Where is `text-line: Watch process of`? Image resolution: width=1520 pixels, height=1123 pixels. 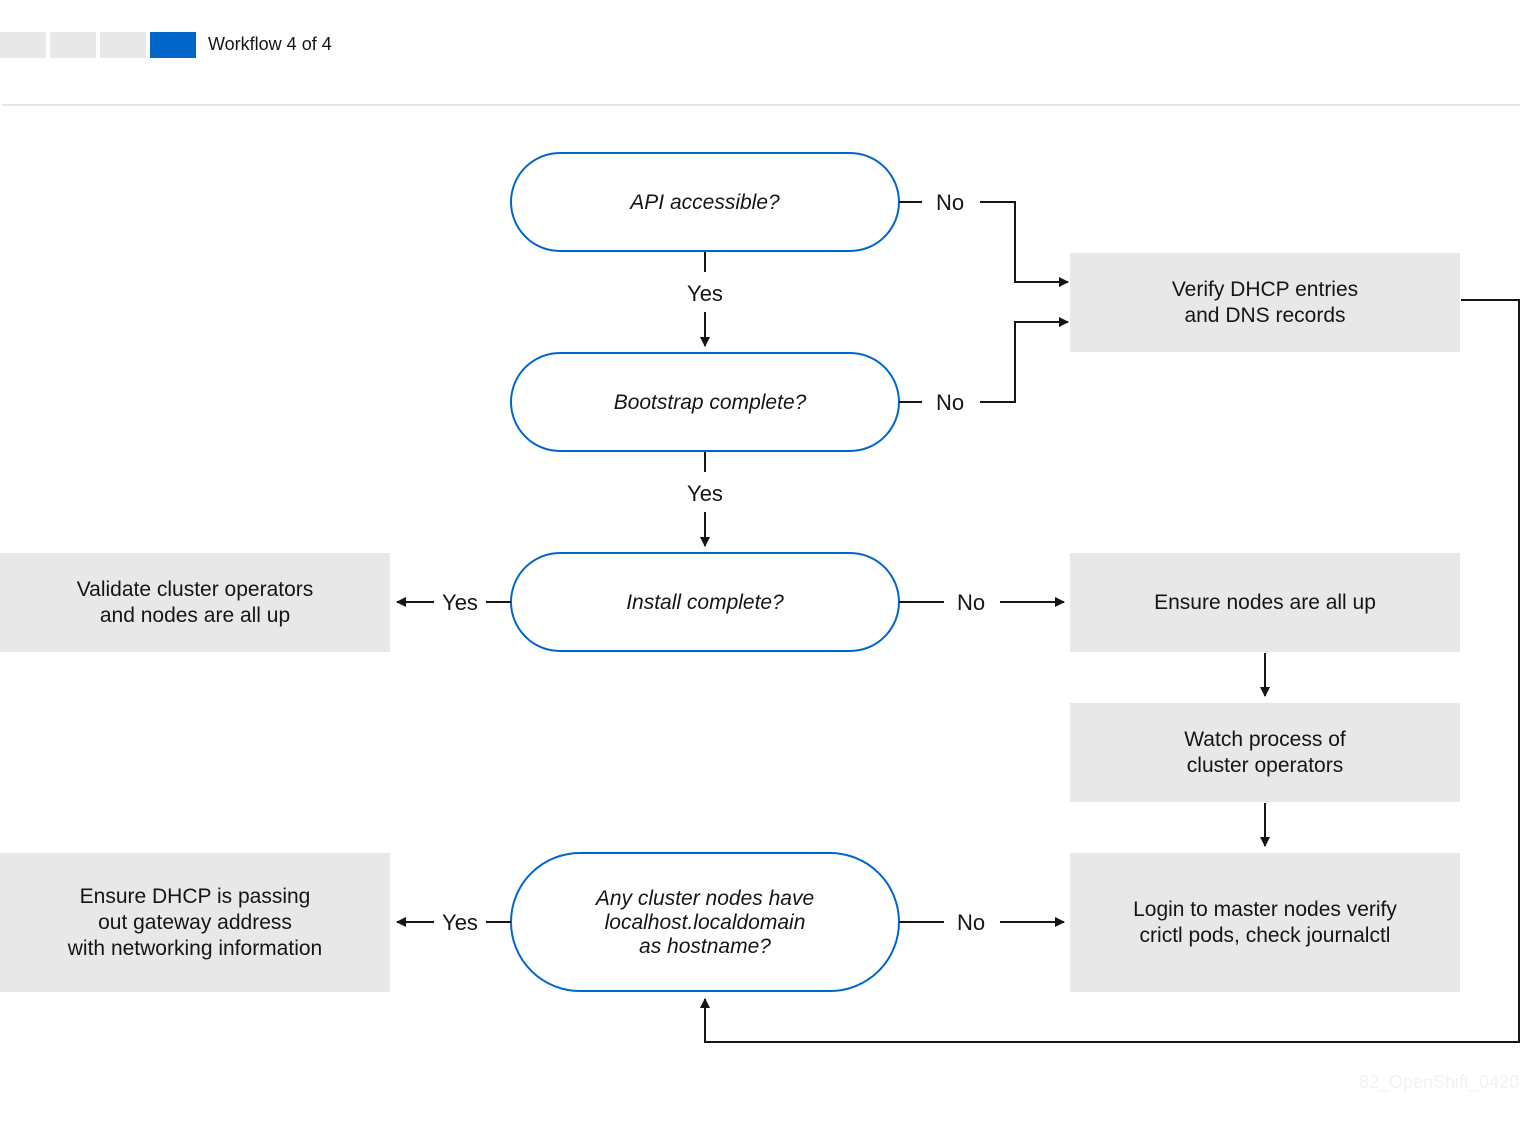
text-line: Watch process of is located at coordinates (1265, 739).